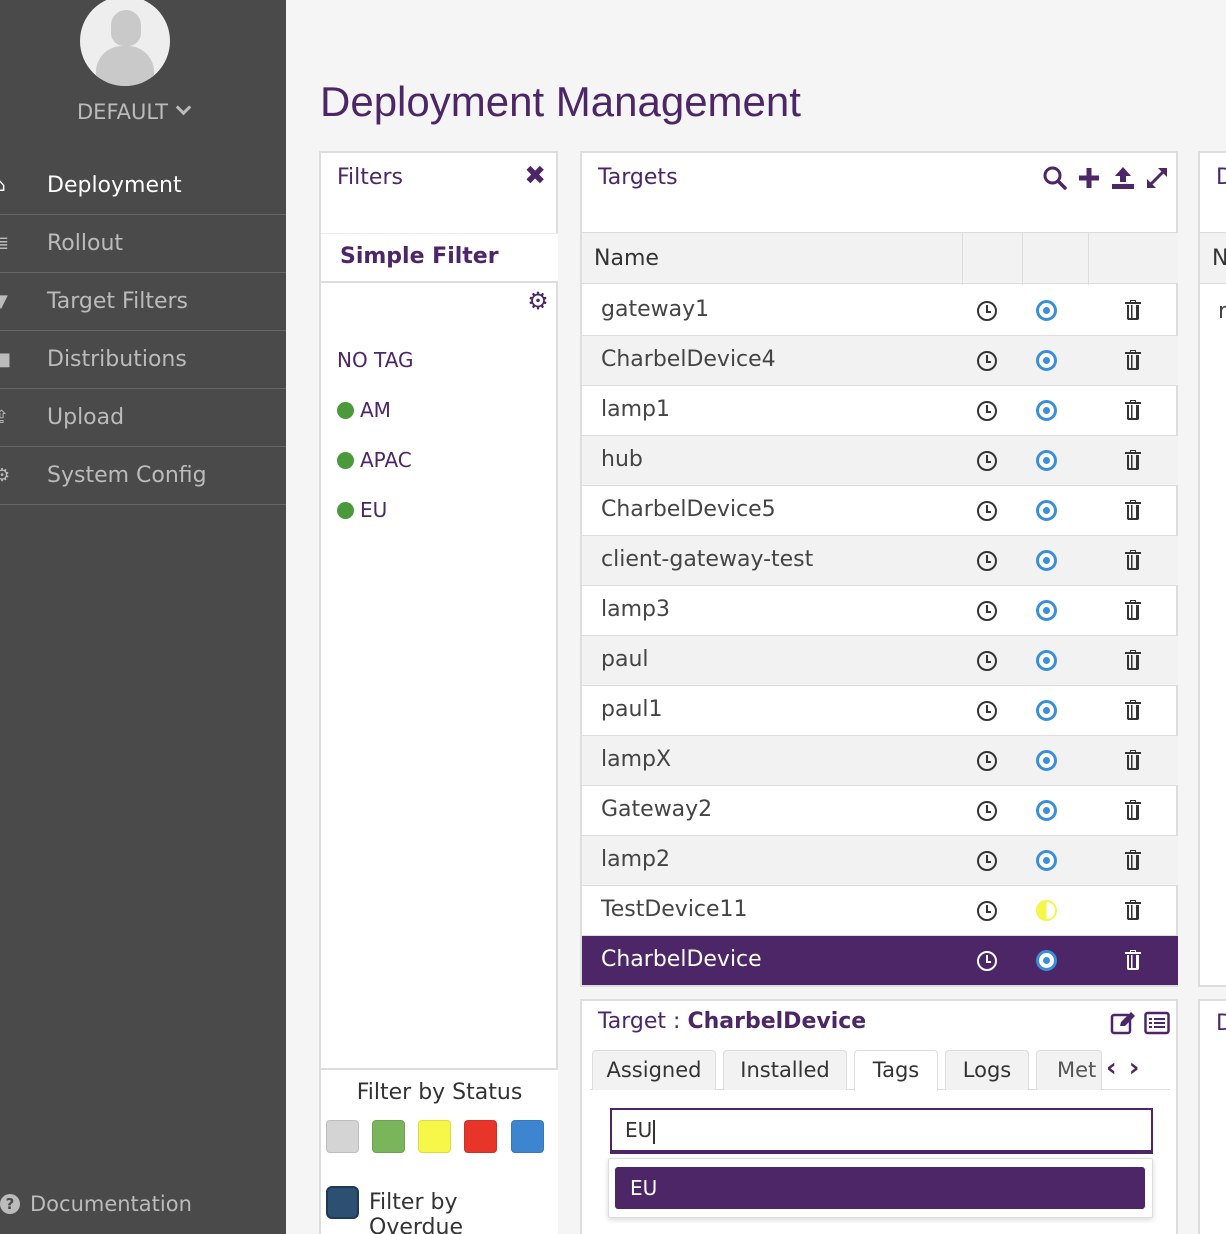 This screenshot has width=1226, height=1234. I want to click on table-row: CharbelDevice5, so click(880, 511).